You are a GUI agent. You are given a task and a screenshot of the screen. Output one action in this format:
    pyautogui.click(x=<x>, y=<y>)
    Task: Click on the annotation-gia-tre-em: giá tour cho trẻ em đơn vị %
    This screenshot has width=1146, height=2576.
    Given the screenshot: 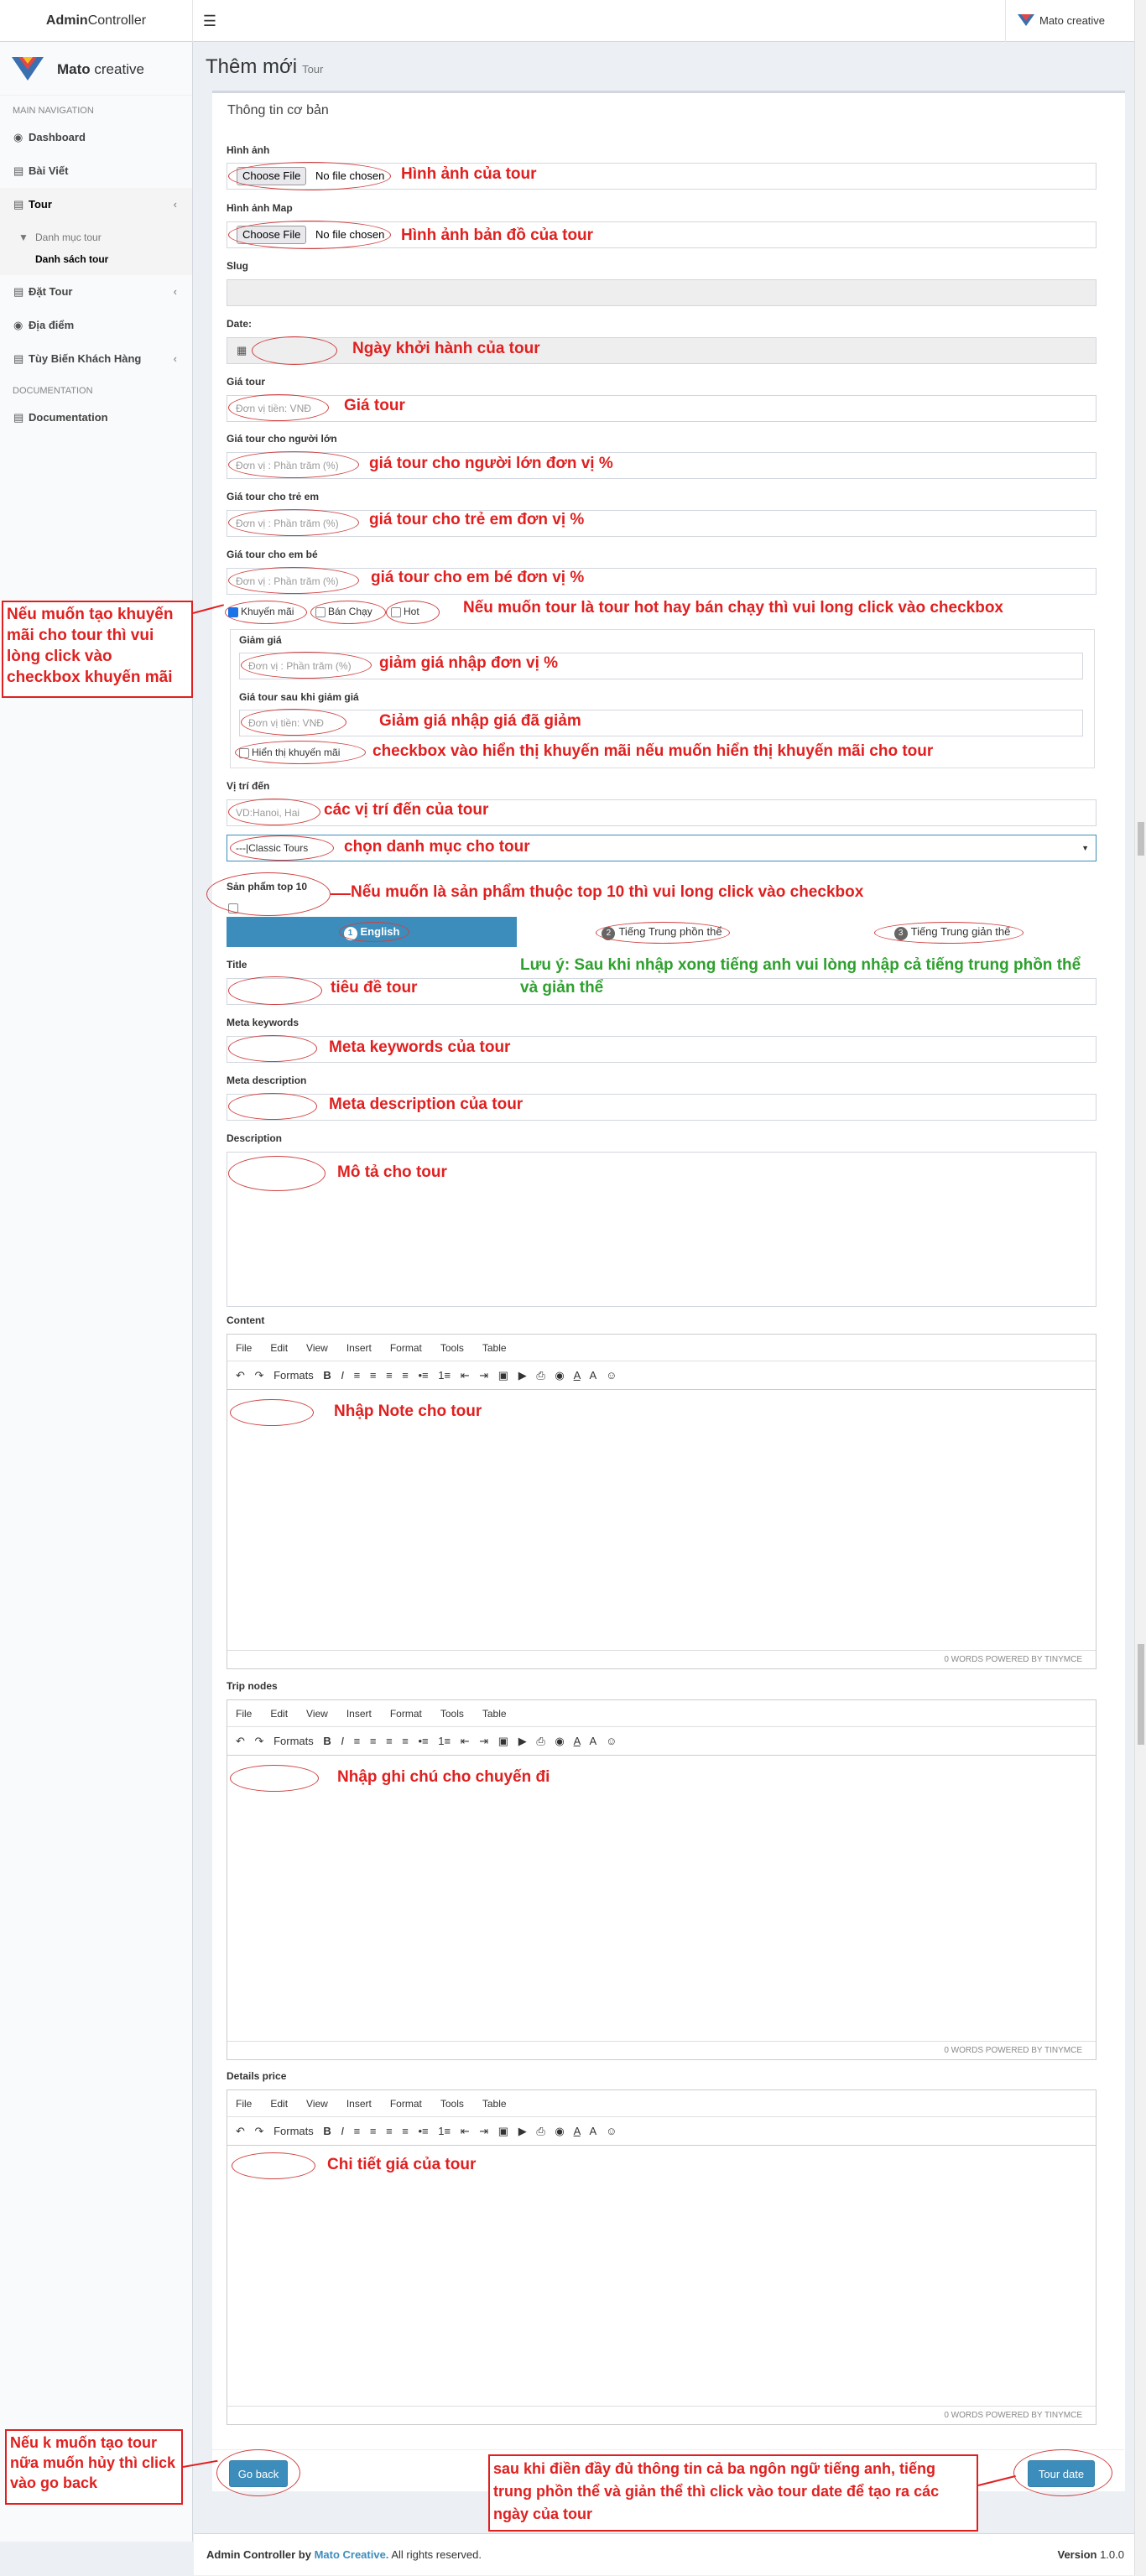 What is the action you would take?
    pyautogui.click(x=477, y=519)
    